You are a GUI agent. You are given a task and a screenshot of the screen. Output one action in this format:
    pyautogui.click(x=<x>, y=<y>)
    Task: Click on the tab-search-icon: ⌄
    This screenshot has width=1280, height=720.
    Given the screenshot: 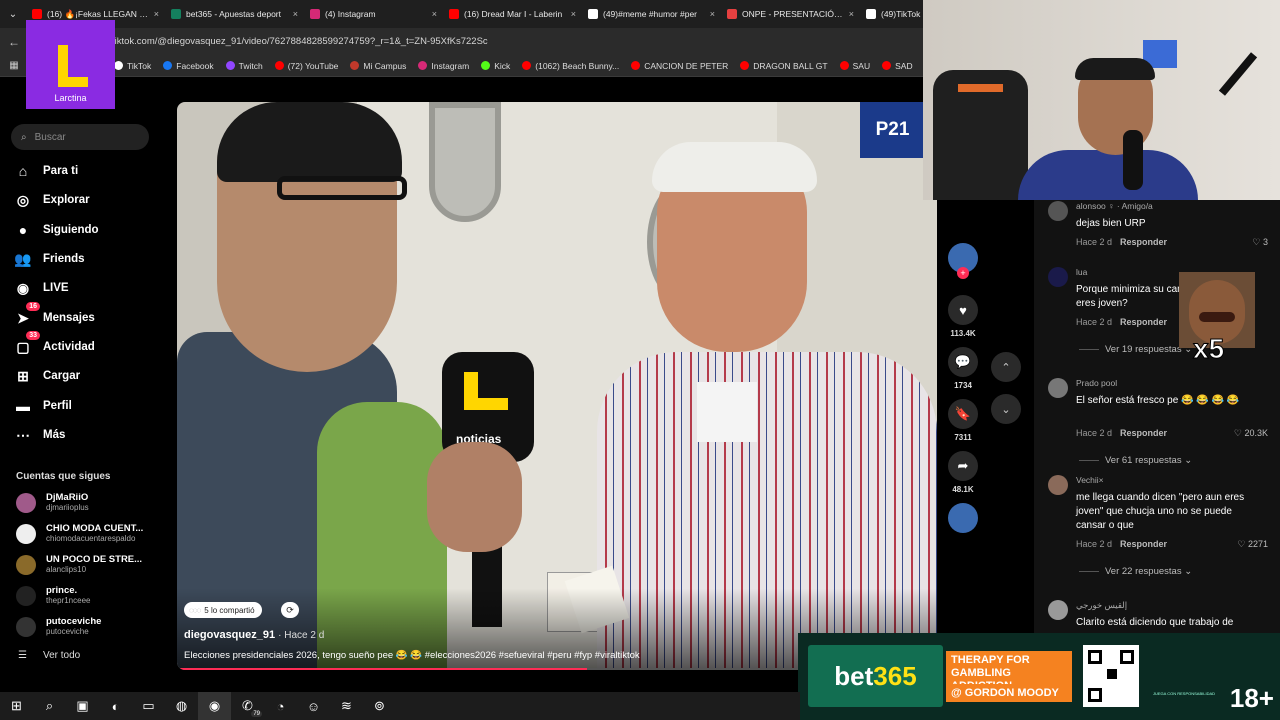 What is the action you would take?
    pyautogui.click(x=13, y=14)
    